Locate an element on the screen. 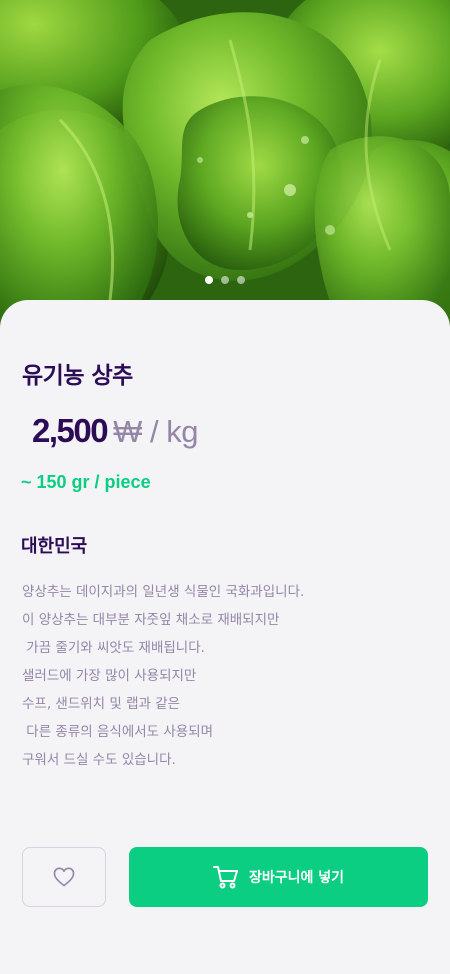  favorite-button is located at coordinates (64, 877).